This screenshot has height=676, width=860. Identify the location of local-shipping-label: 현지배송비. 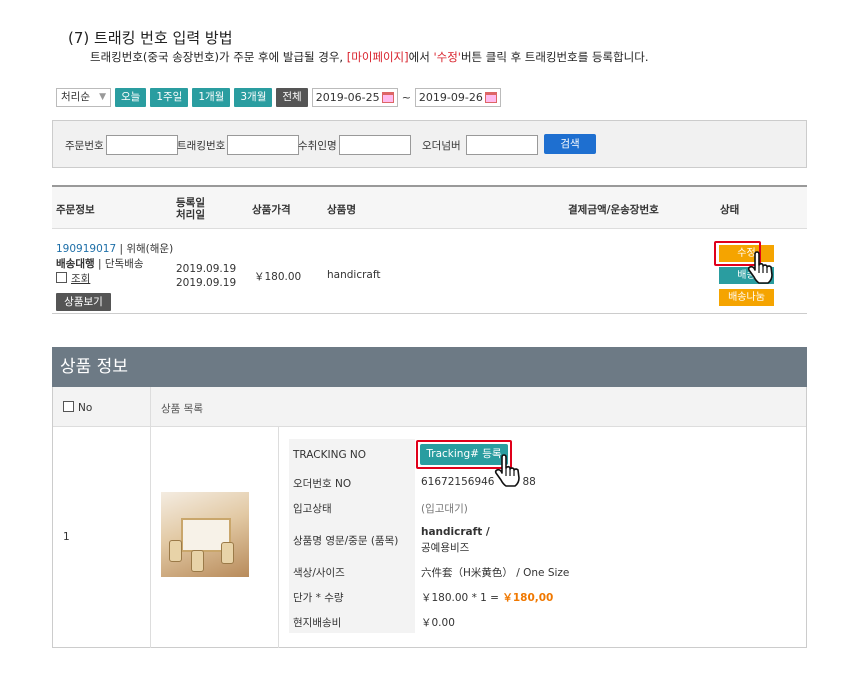
(317, 623).